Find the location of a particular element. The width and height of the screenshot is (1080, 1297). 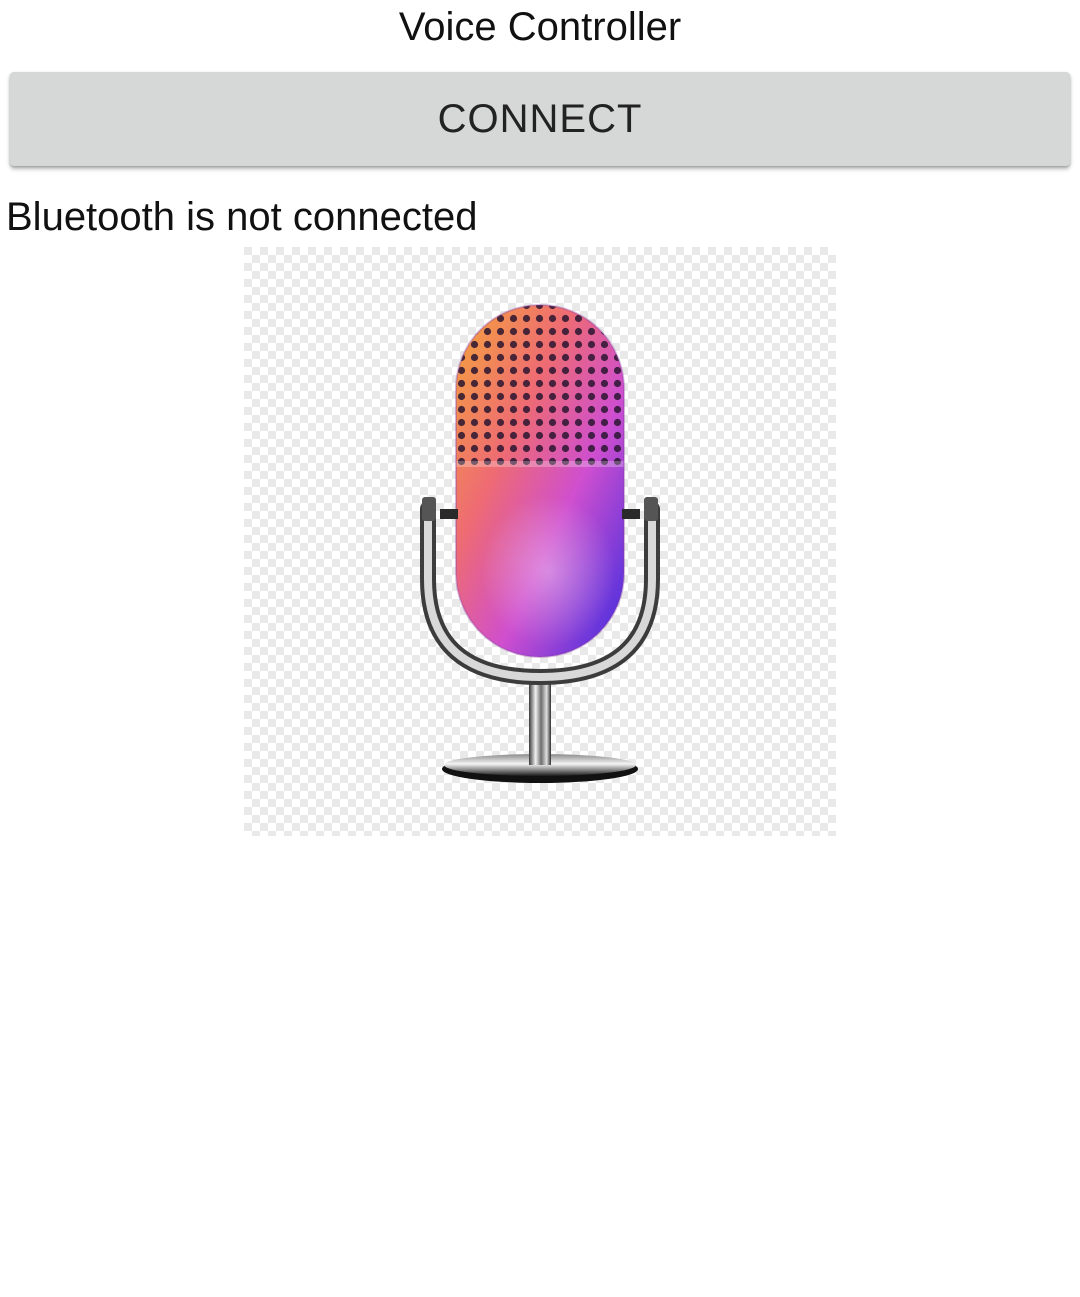

bluetooth-status-text: Bluetooth is not connected is located at coordinates (242, 217).